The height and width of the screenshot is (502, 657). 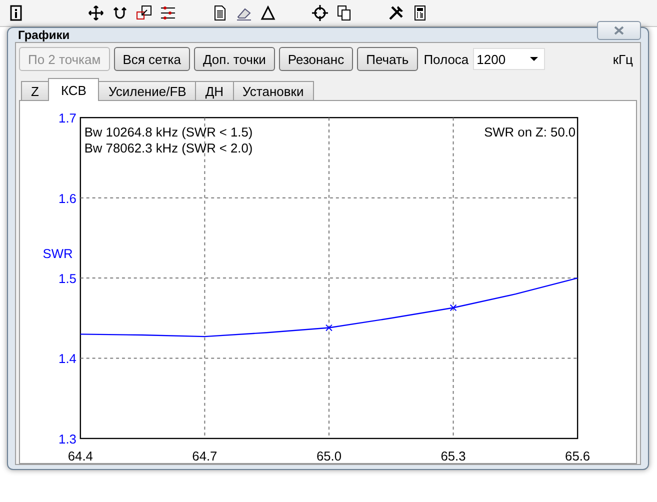 What do you see at coordinates (577, 455) in the screenshot?
I see `x-tick-label: 65.6` at bounding box center [577, 455].